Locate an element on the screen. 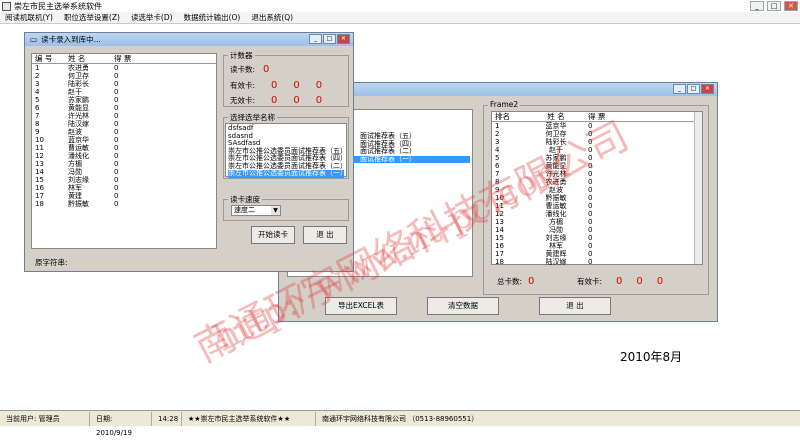 The width and height of the screenshot is (800, 440). status-date: 日期: 2010/9/19 is located at coordinates (121, 424).